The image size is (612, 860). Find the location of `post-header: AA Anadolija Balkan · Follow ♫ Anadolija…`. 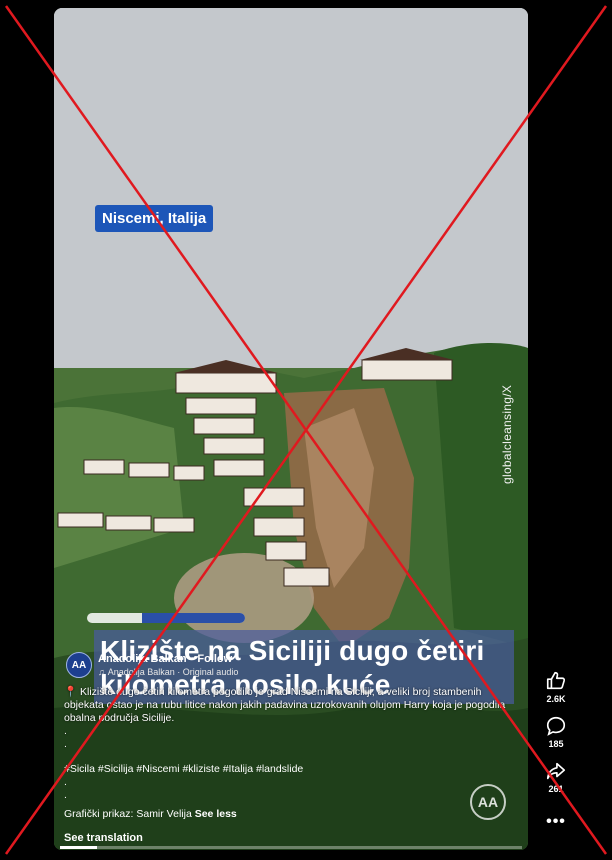

post-header: AA Anadolija Balkan · Follow ♫ Anadolija… is located at coordinates (152, 665).